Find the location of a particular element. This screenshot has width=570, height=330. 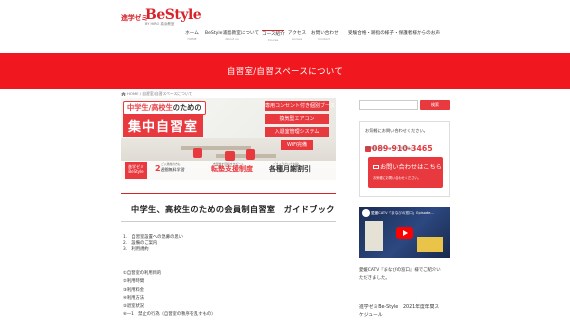

video-caption-line: 愛媛CATV『まなびの窓口』様でご紹介い is located at coordinates (400, 270).